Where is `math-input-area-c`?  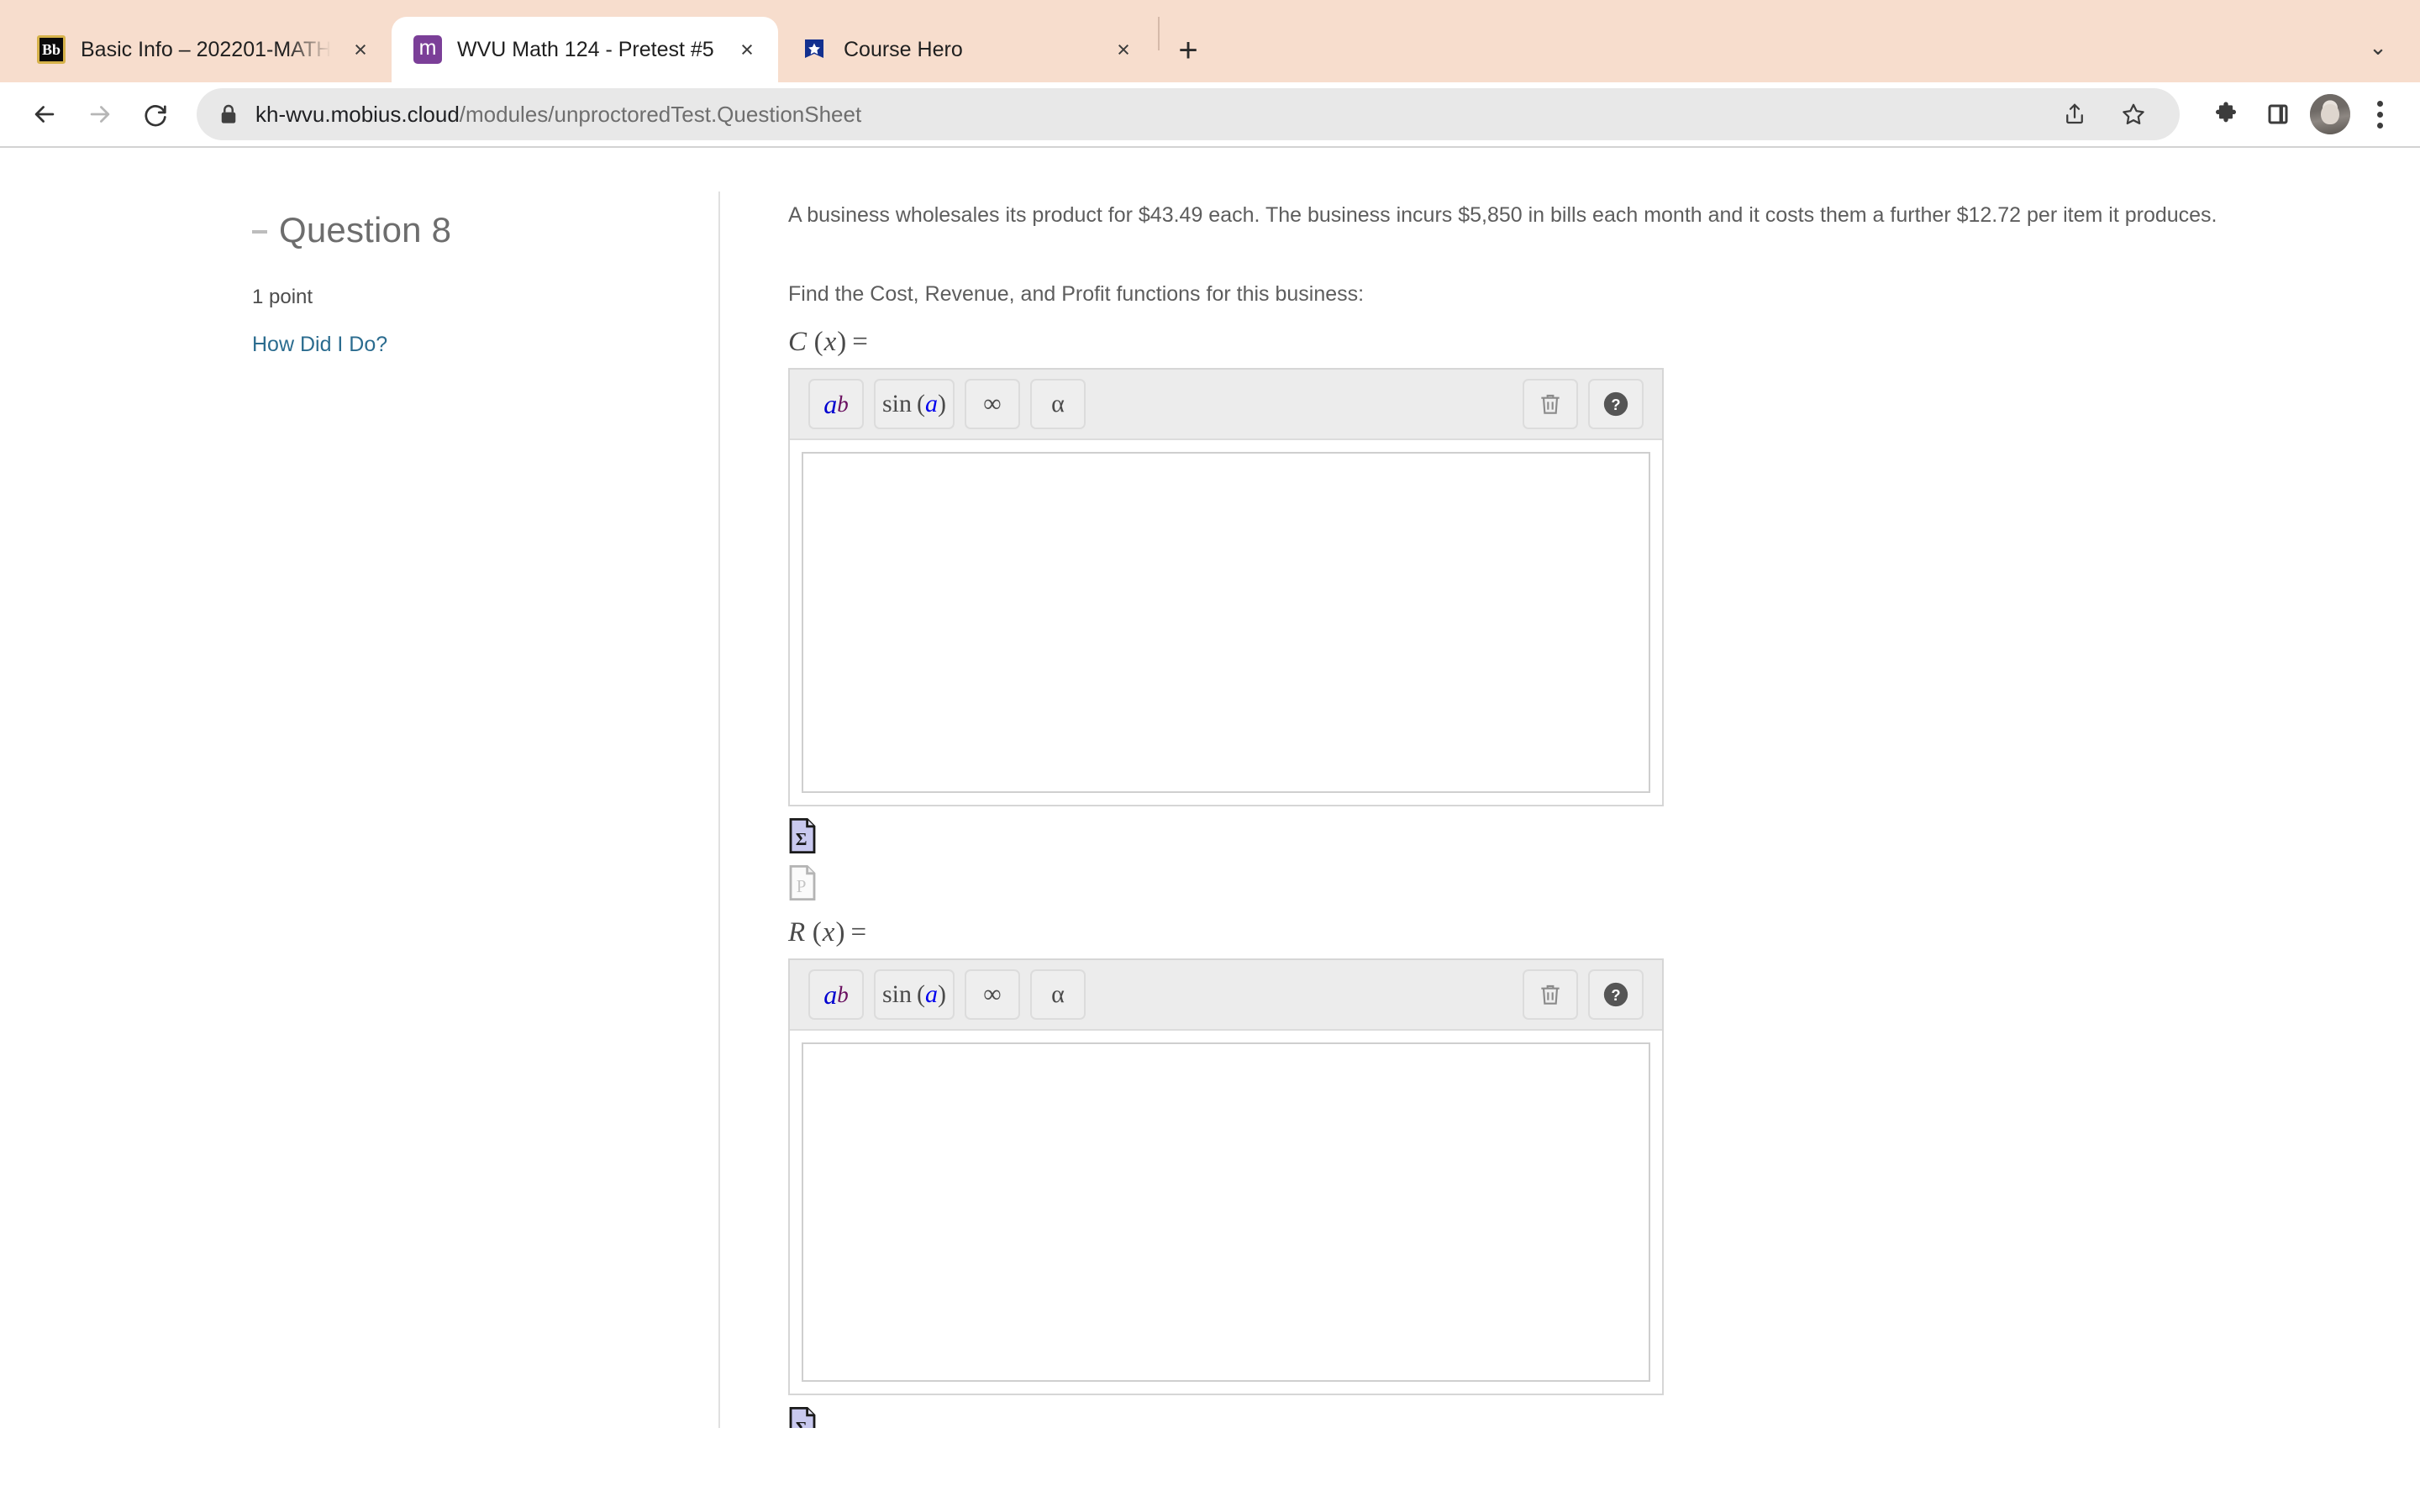 math-input-area-c is located at coordinates (1226, 622).